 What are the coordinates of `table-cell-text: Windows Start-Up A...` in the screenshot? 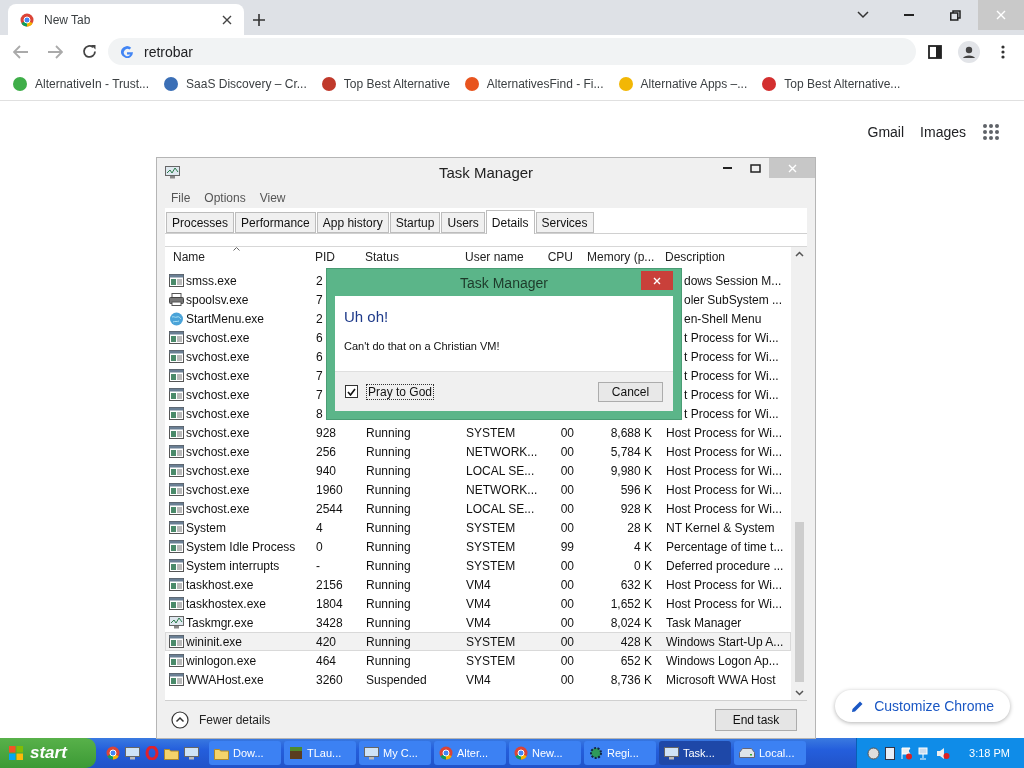 It's located at (724, 641).